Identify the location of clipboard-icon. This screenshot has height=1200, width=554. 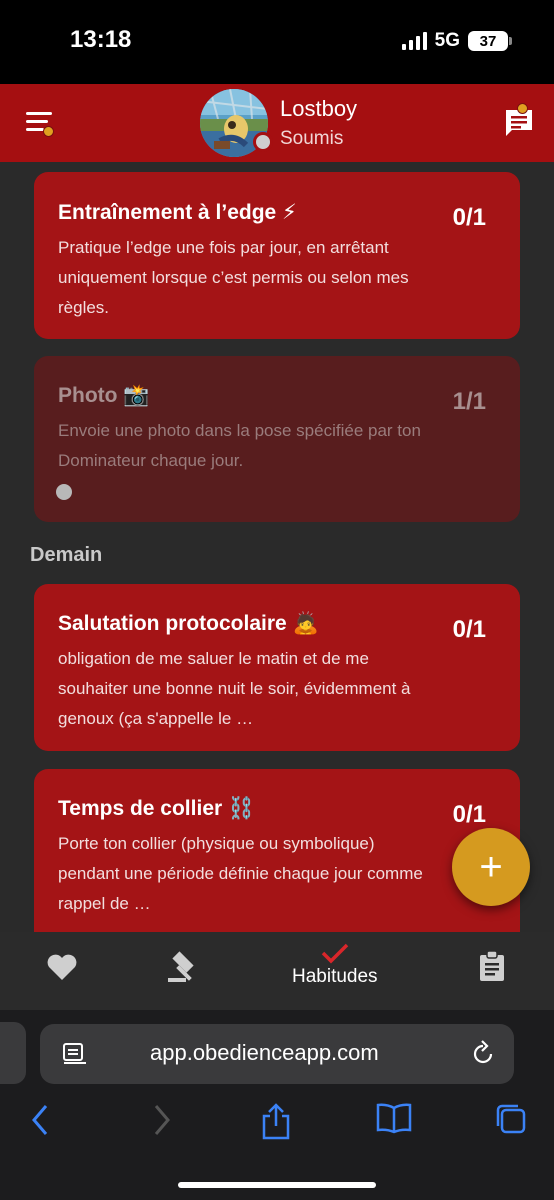
(492, 965).